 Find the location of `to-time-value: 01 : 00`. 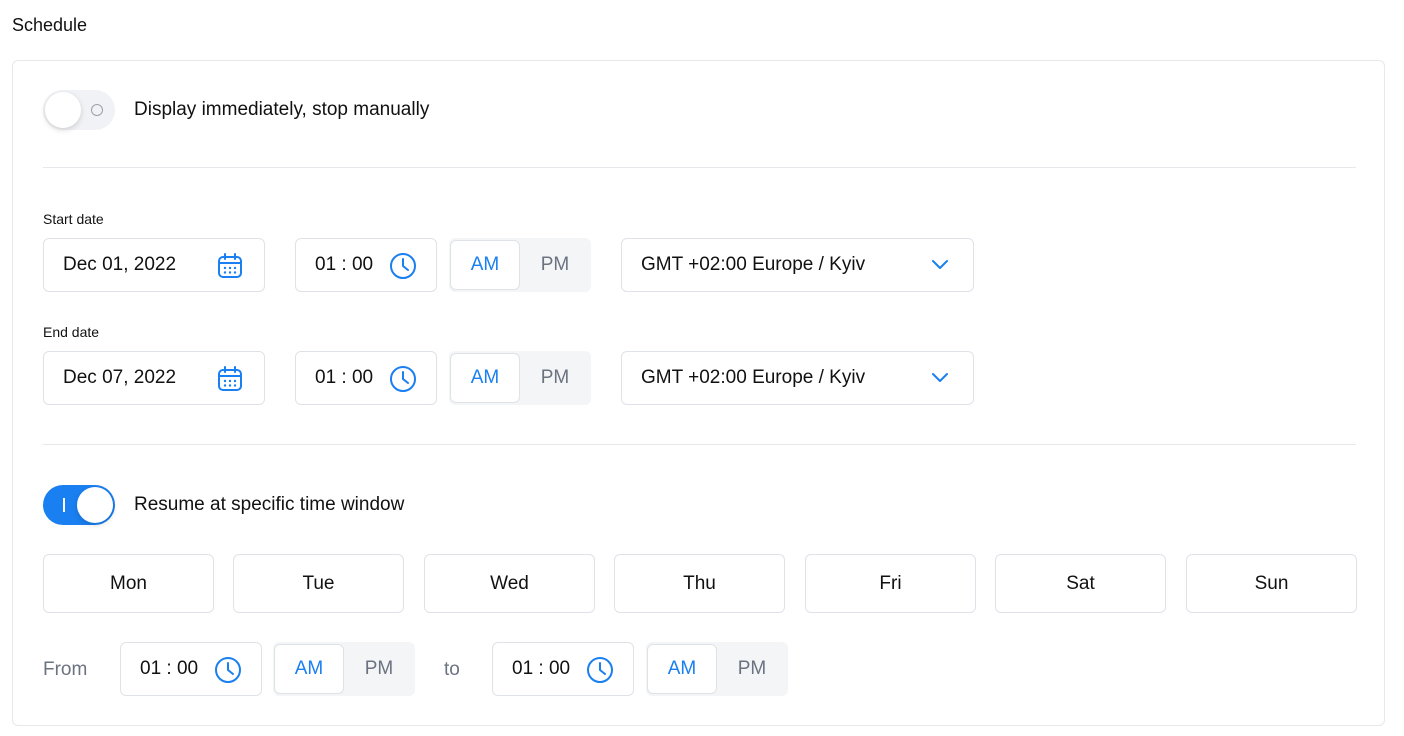

to-time-value: 01 : 00 is located at coordinates (541, 668).